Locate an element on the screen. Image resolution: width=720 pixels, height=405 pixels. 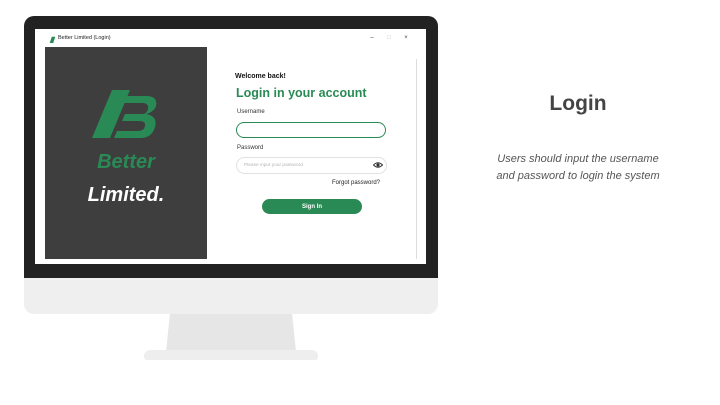
monitor-stand-base is located at coordinates (231, 355).